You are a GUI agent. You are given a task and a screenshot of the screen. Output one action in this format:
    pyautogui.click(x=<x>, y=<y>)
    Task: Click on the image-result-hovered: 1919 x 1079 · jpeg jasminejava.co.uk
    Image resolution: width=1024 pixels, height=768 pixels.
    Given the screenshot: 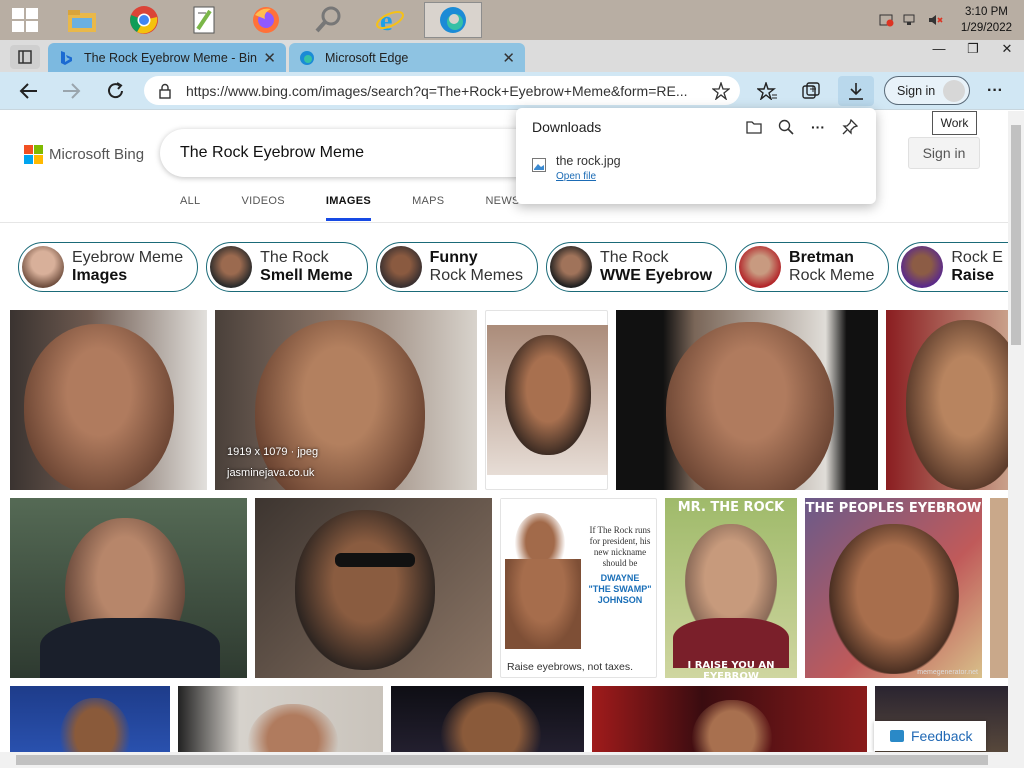 What is the action you would take?
    pyautogui.click(x=346, y=400)
    